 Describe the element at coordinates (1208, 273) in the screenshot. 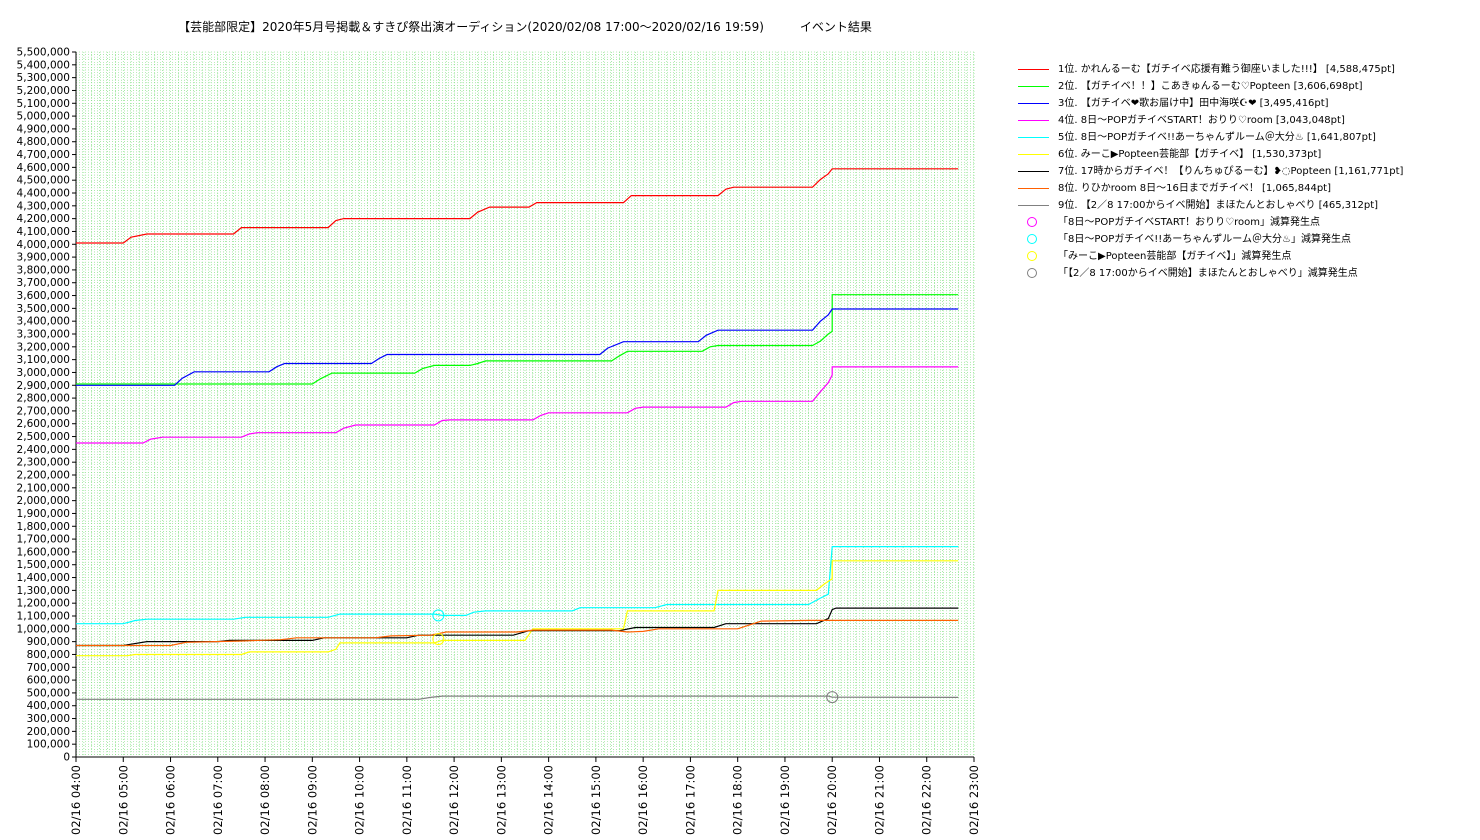

I see `legend-label: 「【2／8 17:00からイベ開始】まほたんとおしゃべり」減算発生点` at that location.